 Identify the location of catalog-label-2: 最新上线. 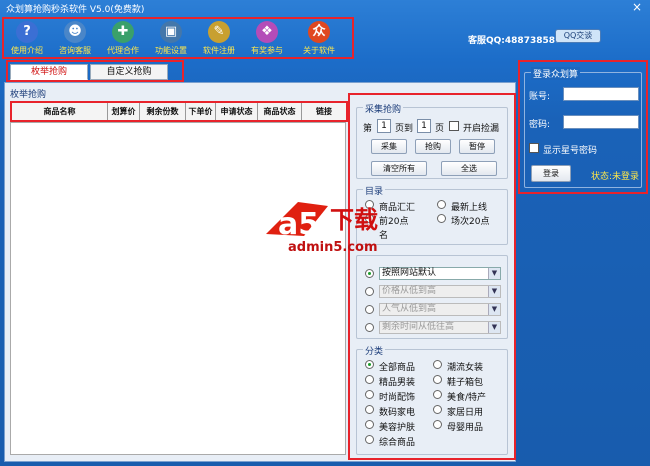
(469, 208).